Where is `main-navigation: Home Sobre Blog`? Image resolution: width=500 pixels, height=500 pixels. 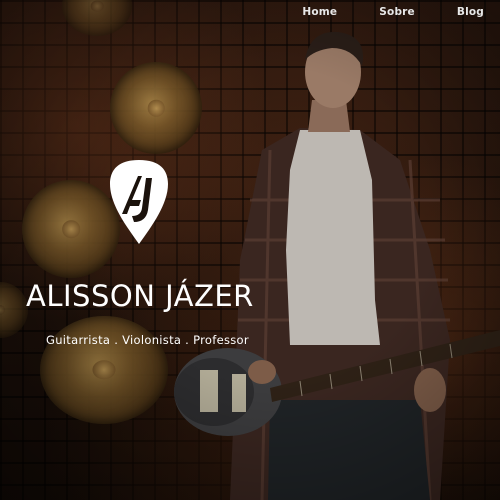 main-navigation: Home Sobre Blog is located at coordinates (393, 12).